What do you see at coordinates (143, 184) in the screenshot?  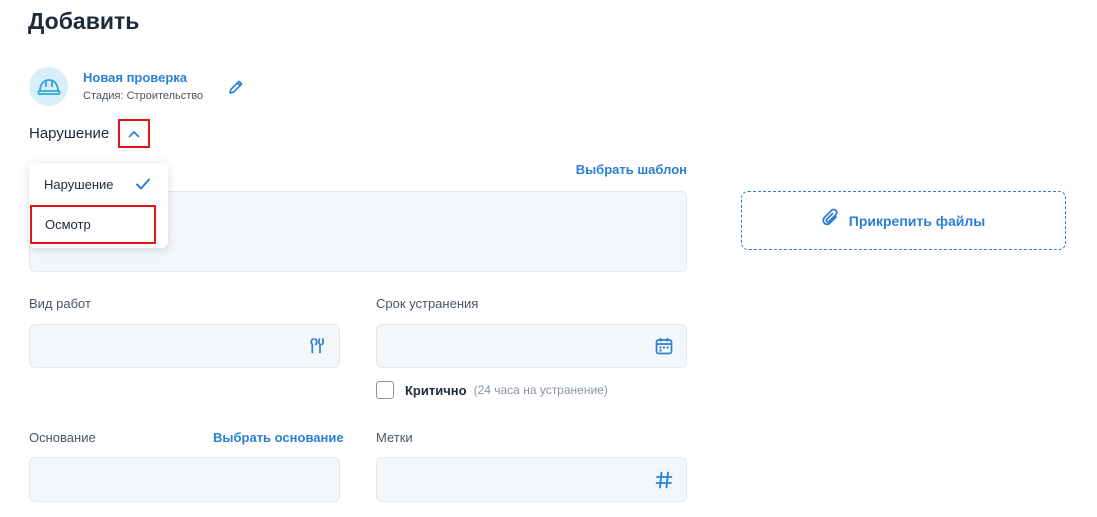 I see `check-icon` at bounding box center [143, 184].